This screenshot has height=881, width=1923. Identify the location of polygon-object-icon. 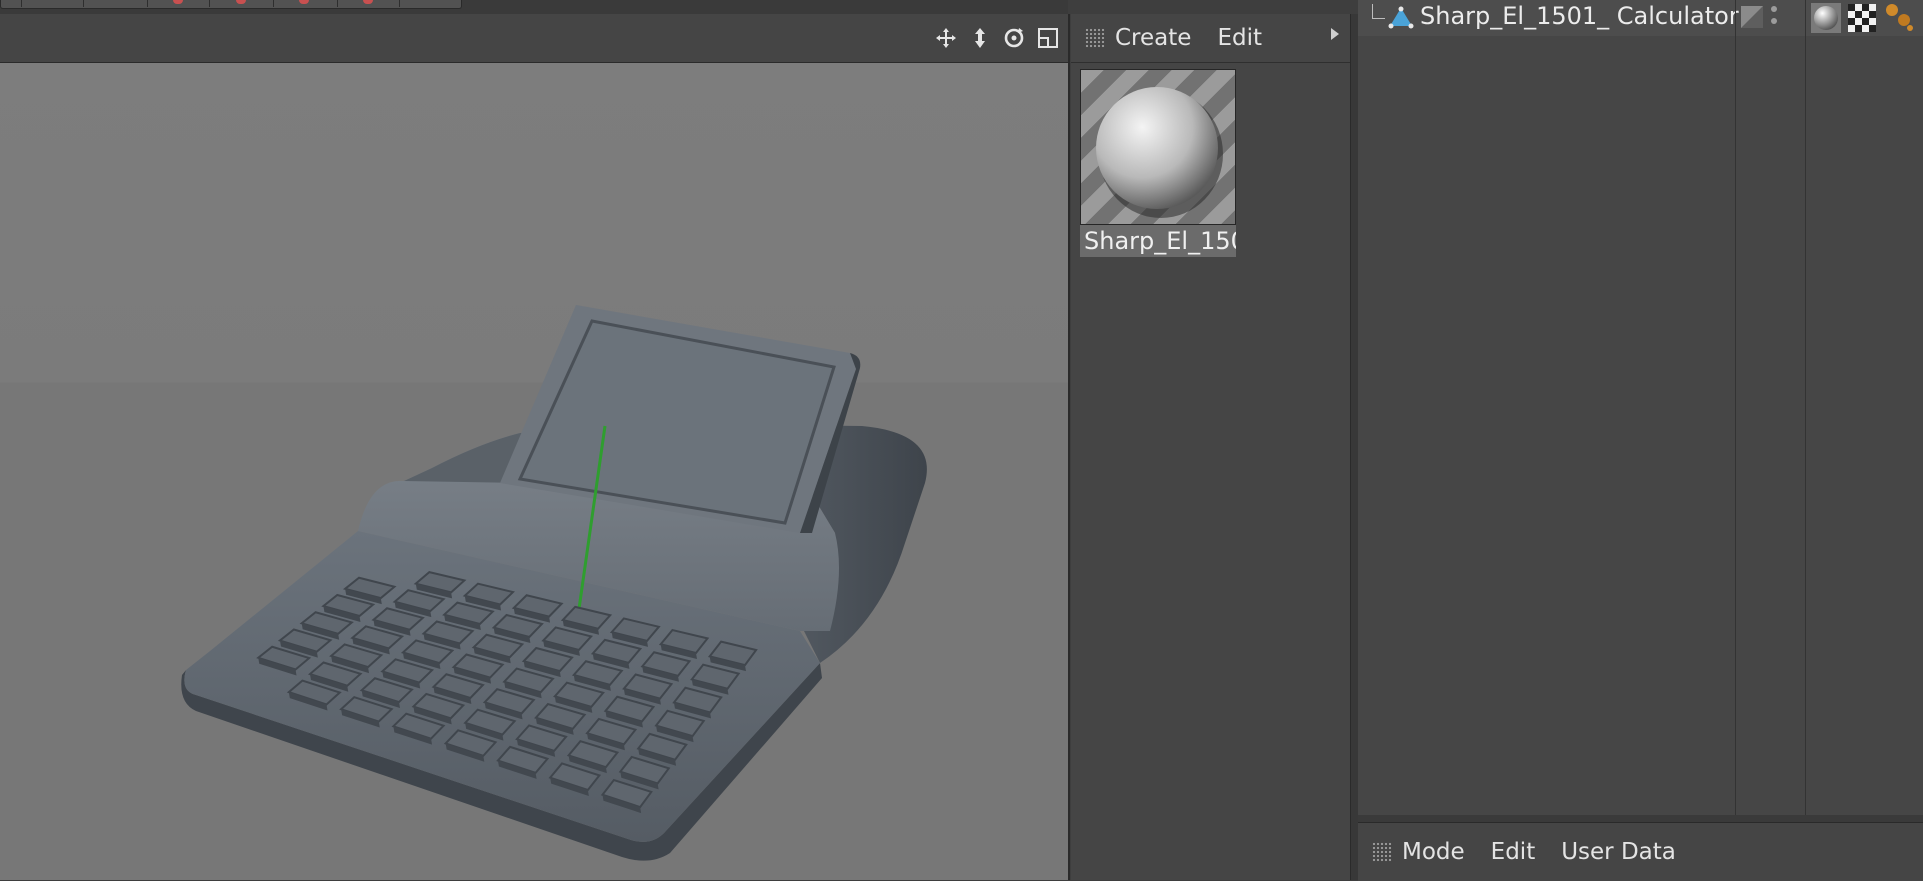
(1401, 20).